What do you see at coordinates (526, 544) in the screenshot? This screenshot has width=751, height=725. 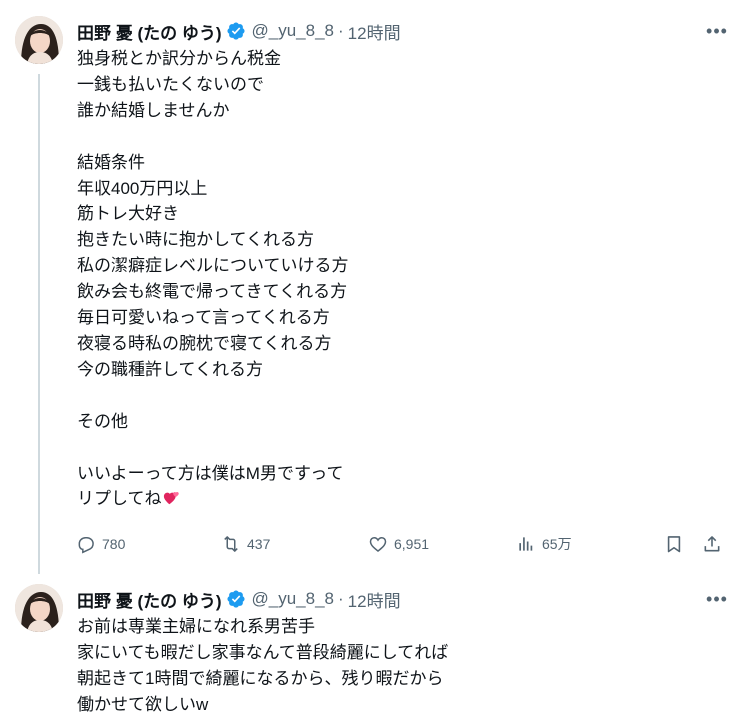 I see `analytics-icon` at bounding box center [526, 544].